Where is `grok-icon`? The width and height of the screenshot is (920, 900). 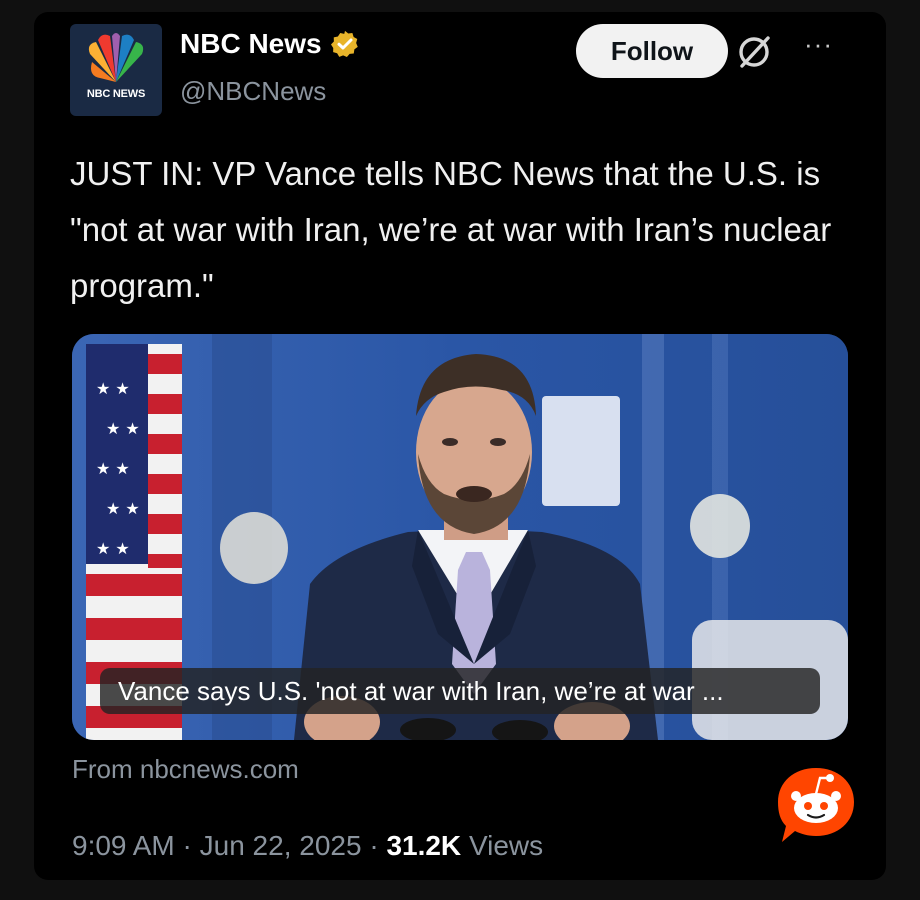 grok-icon is located at coordinates (754, 52).